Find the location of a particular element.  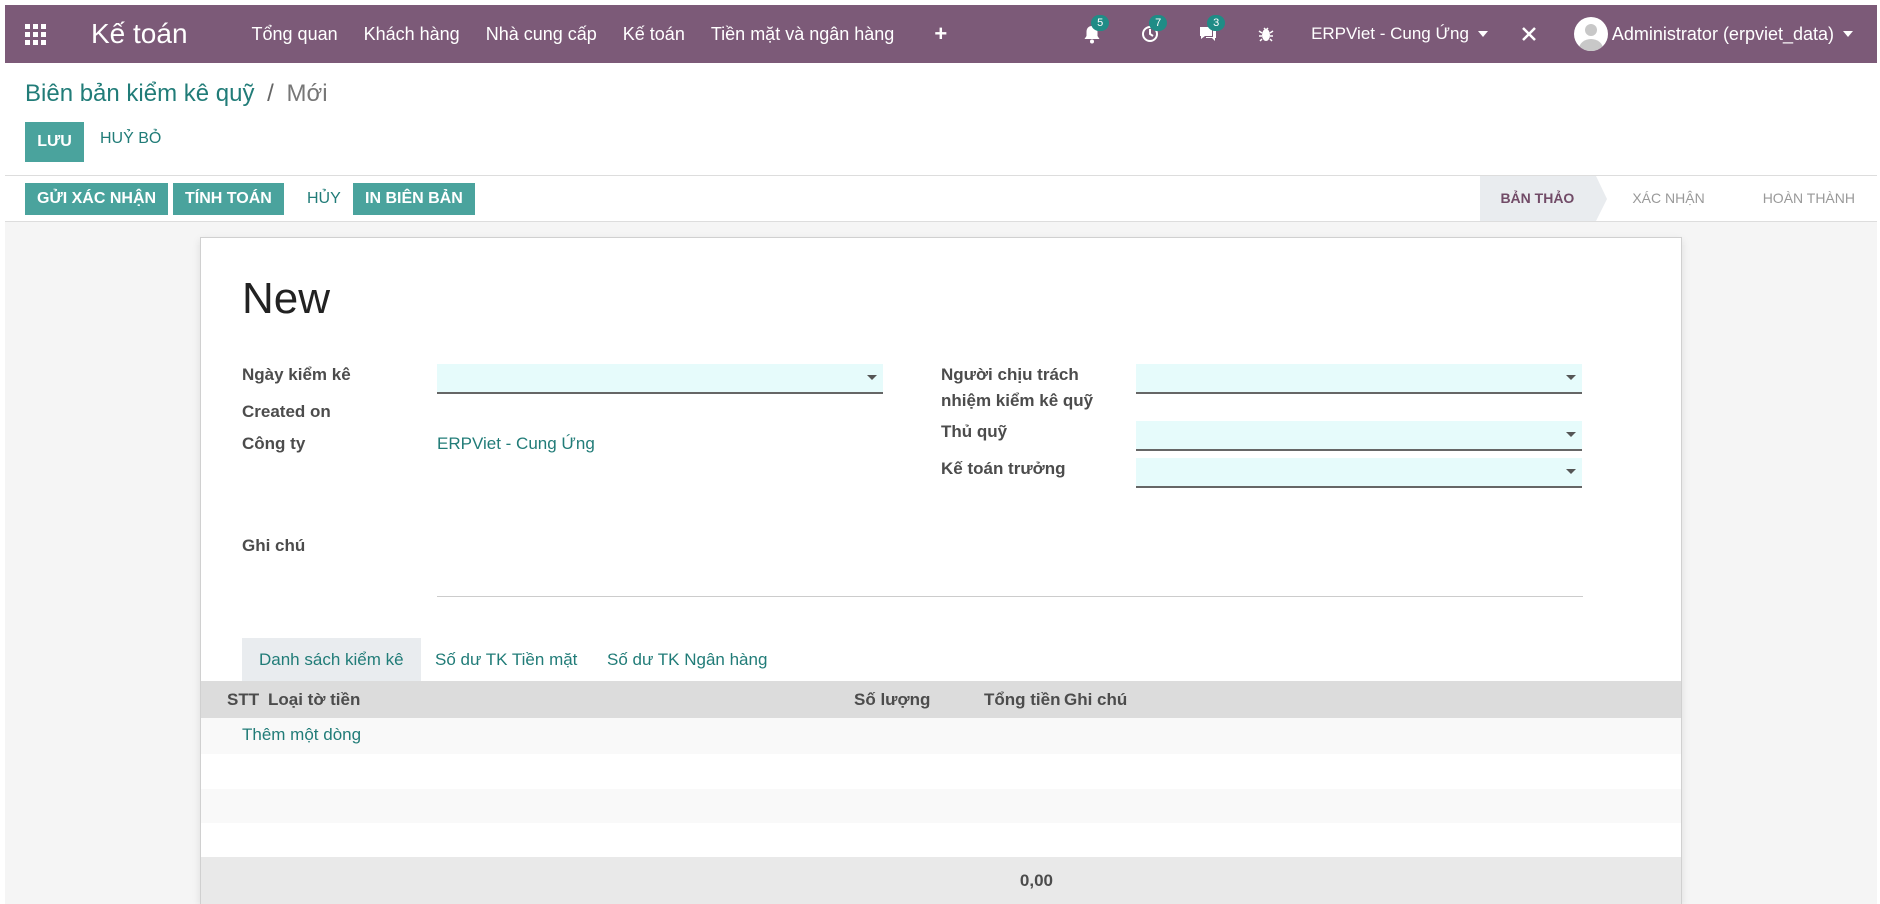

discard-button: Huỷ bỏ is located at coordinates (130, 139).